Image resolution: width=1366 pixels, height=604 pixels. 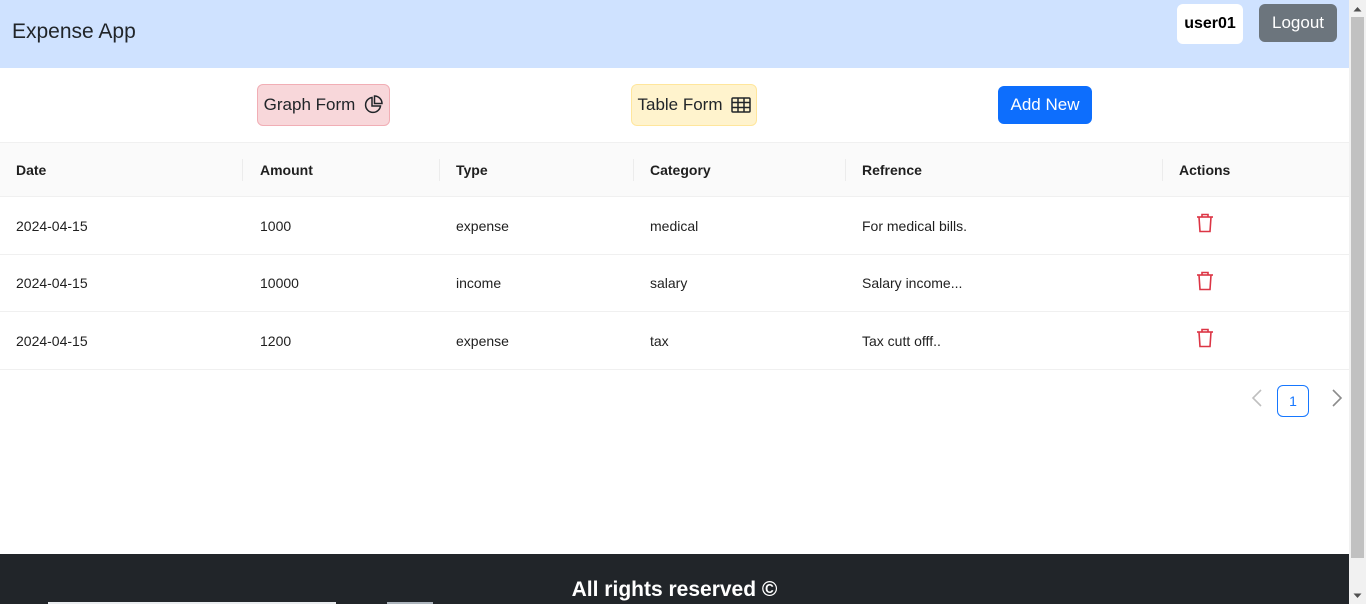 I want to click on footer-text: All rights reserved ©, so click(x=674, y=589).